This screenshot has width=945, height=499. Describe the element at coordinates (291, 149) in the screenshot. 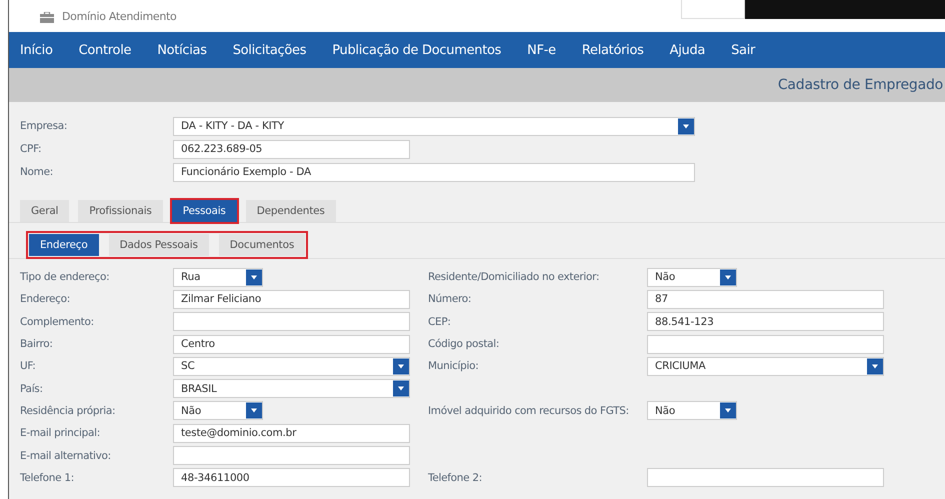

I see `input-field: 062.223.689-05` at that location.